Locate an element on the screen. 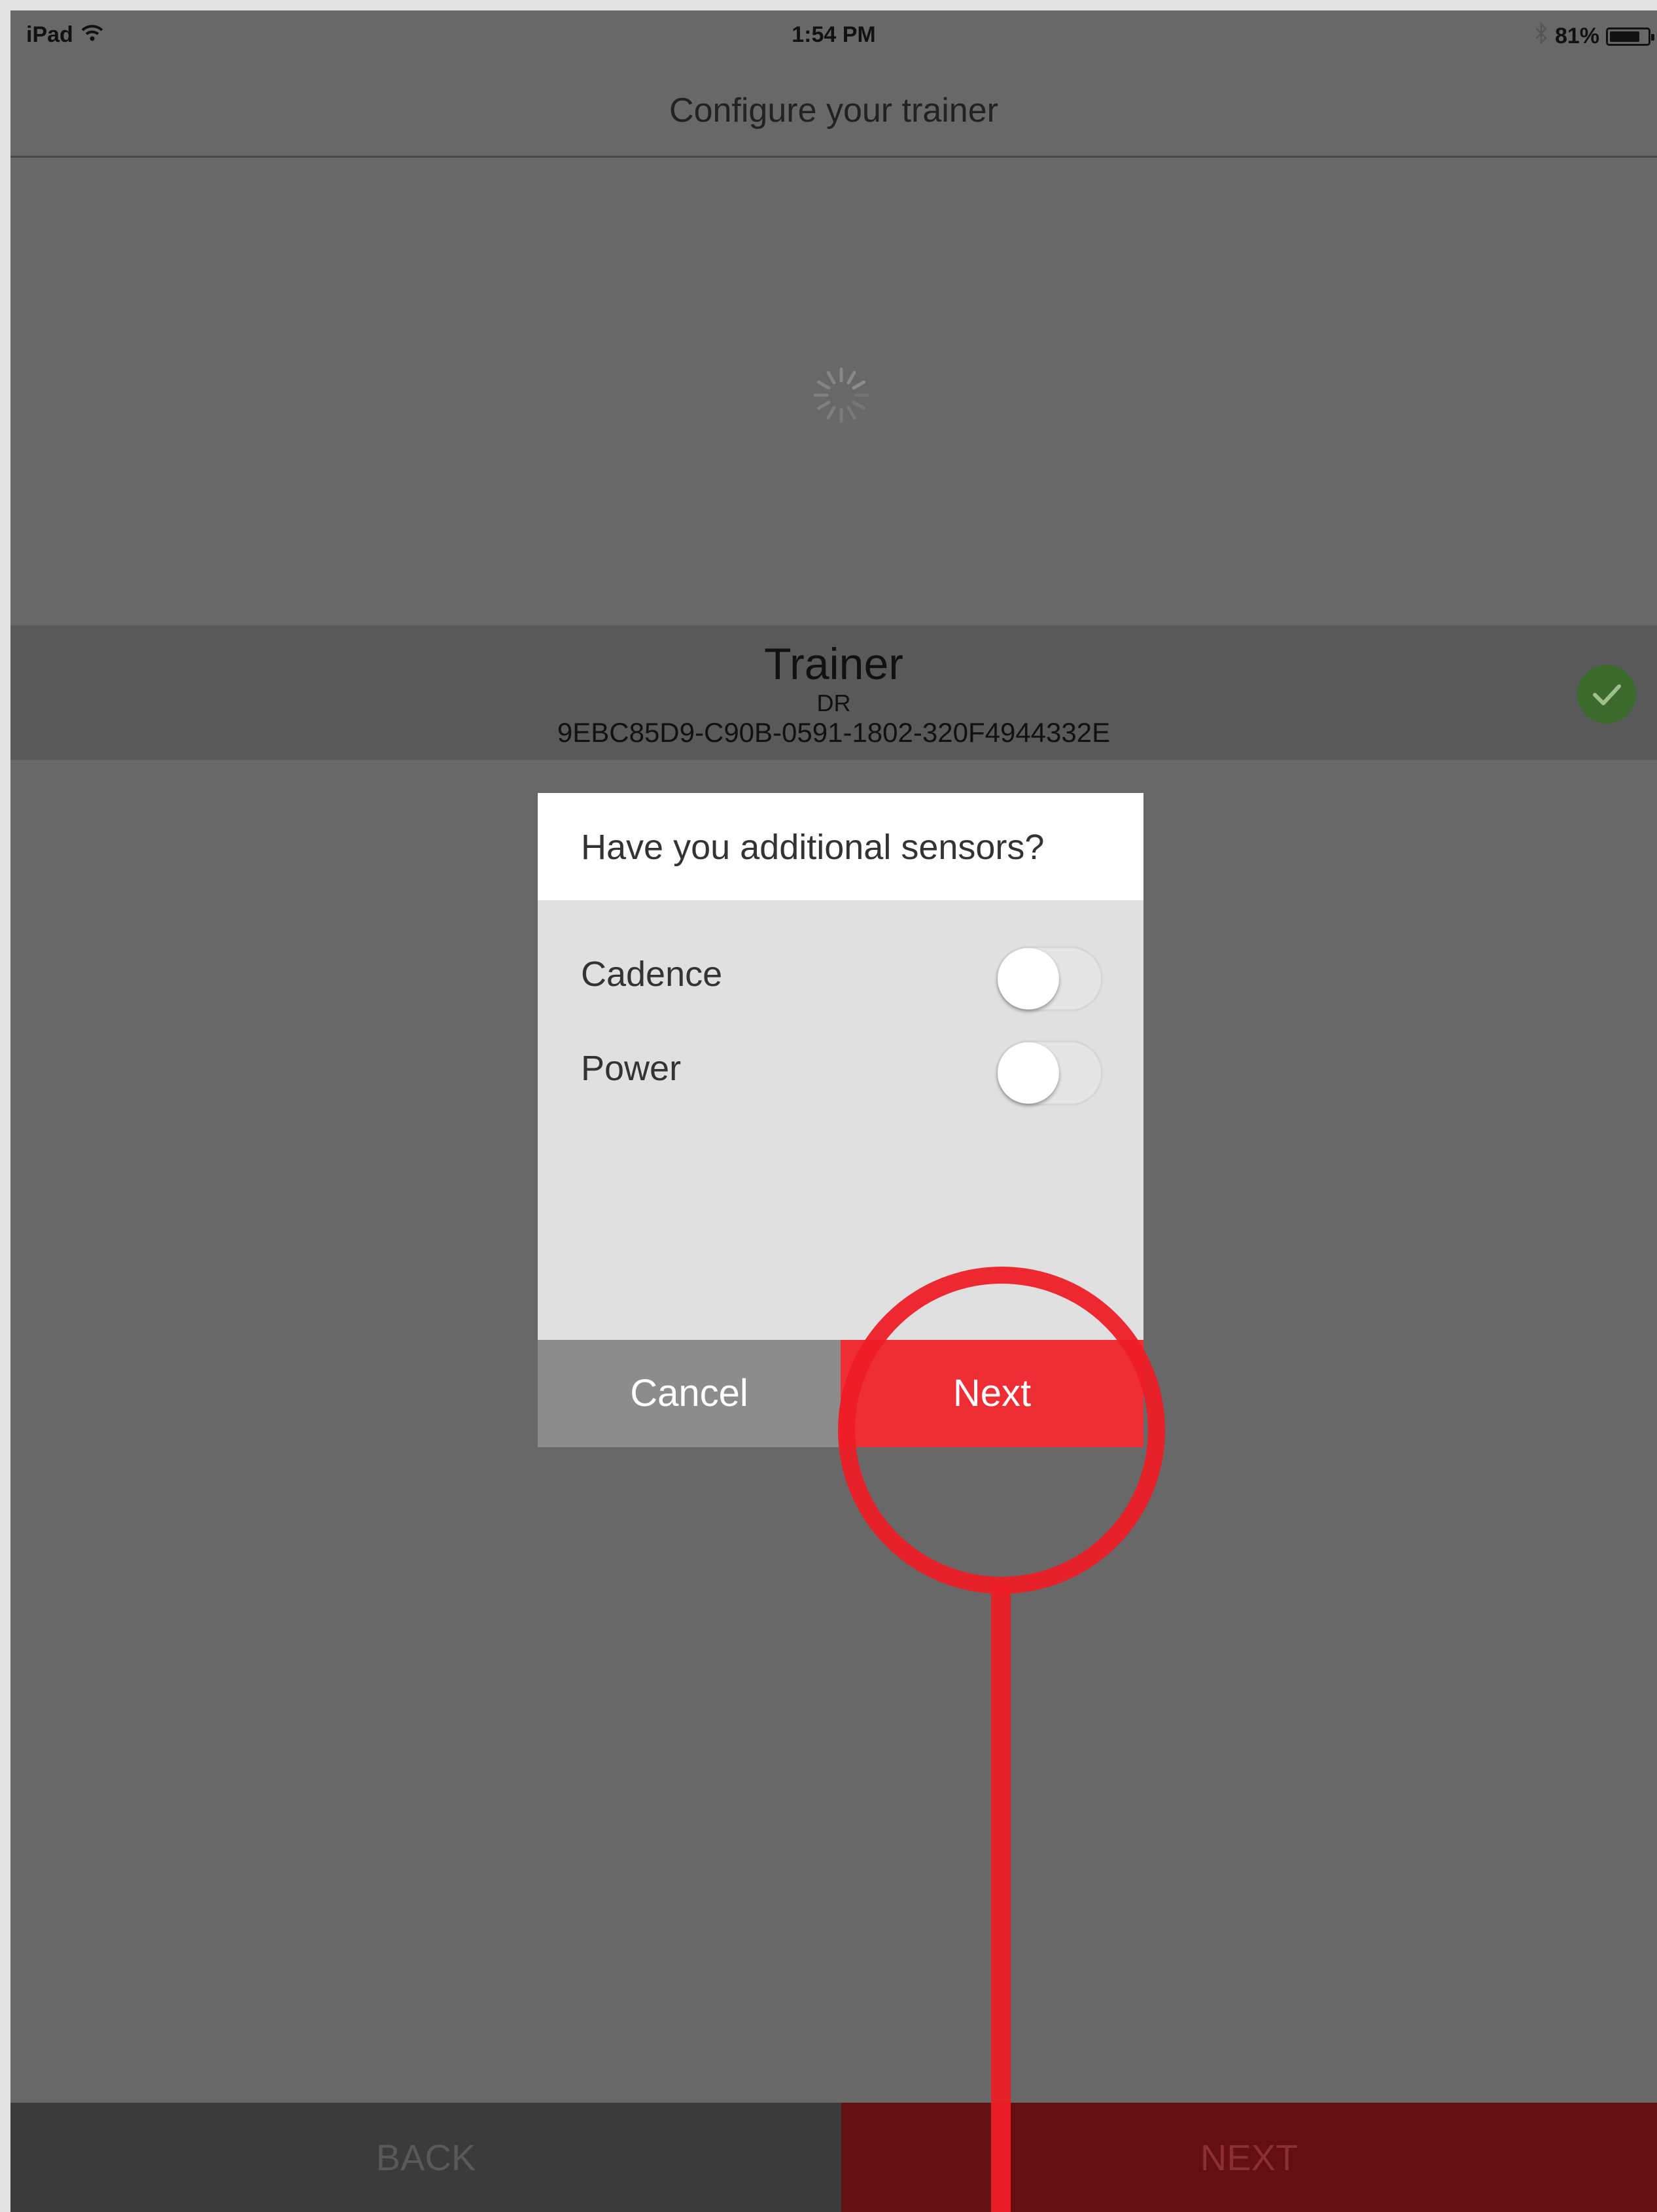 This screenshot has width=1657, height=2212. bottom-next-button: NEXT is located at coordinates (1249, 2157).